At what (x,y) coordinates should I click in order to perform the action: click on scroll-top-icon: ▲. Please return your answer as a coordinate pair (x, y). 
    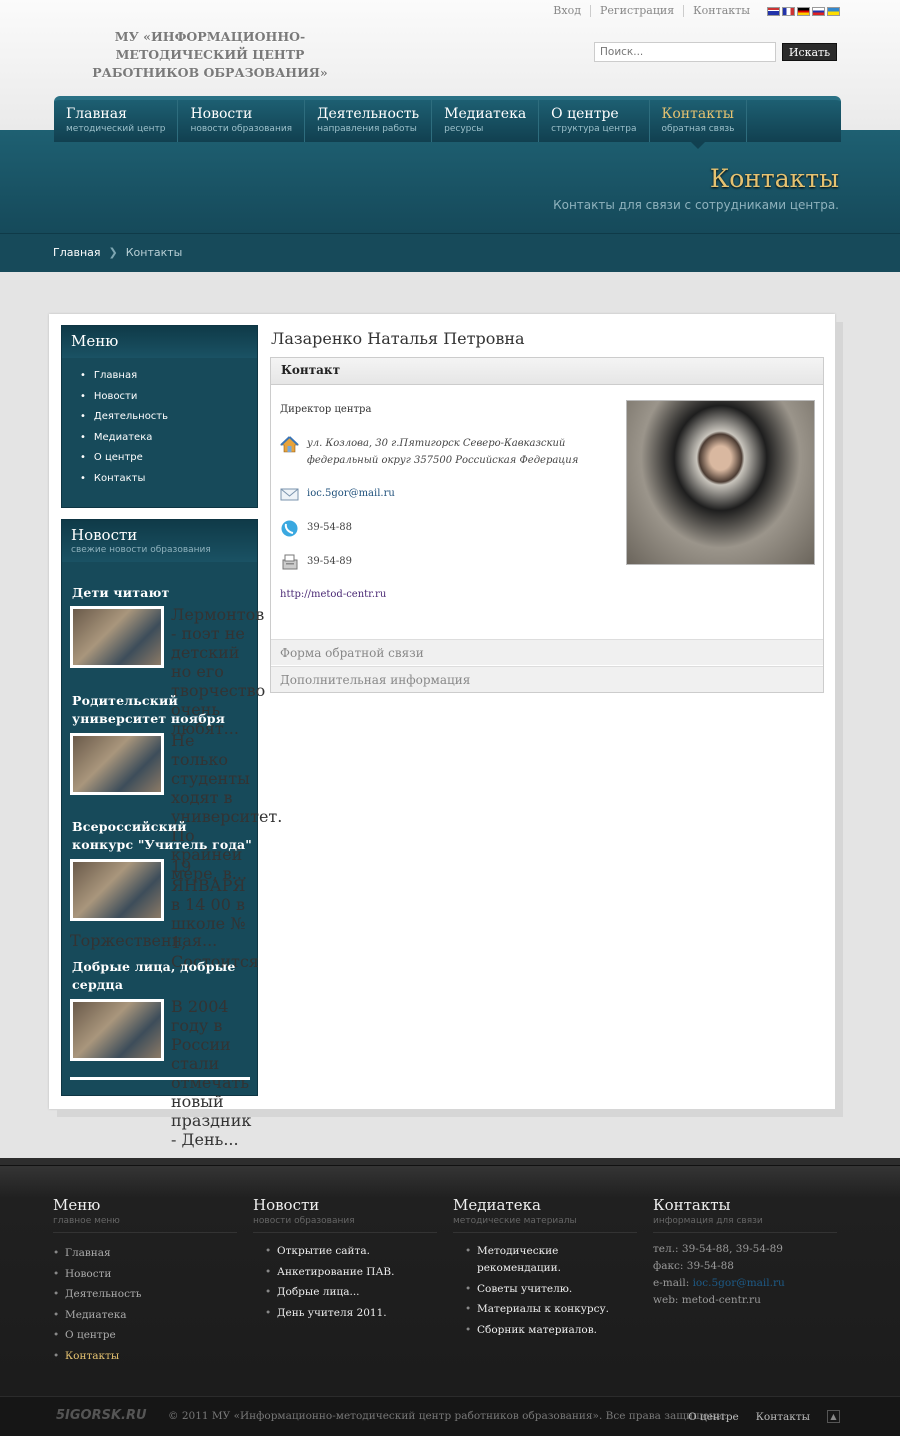
    Looking at the image, I should click on (833, 1416).